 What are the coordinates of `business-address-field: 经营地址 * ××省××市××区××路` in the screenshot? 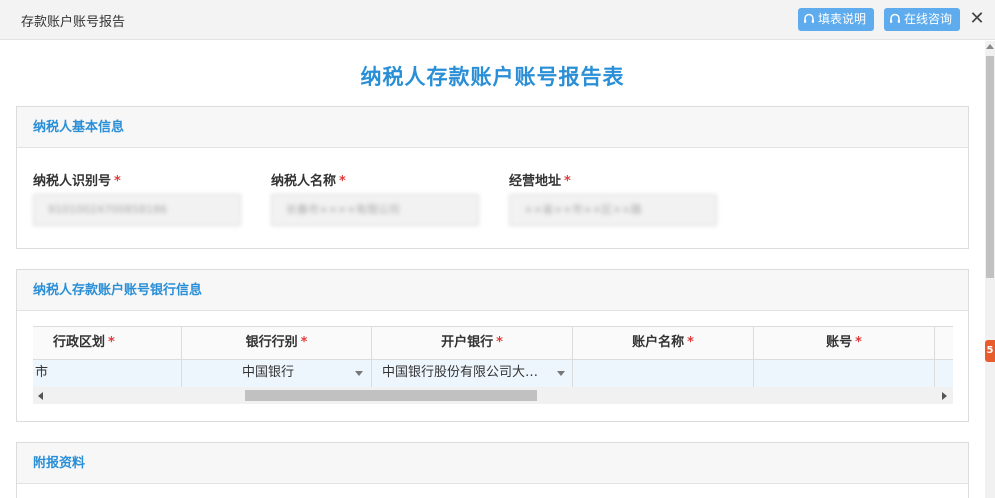 It's located at (613, 198).